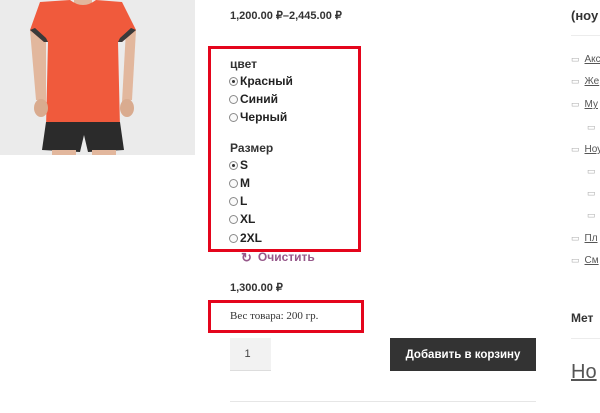  I want to click on product-weight: Вес товара: 200 гр., so click(274, 316).